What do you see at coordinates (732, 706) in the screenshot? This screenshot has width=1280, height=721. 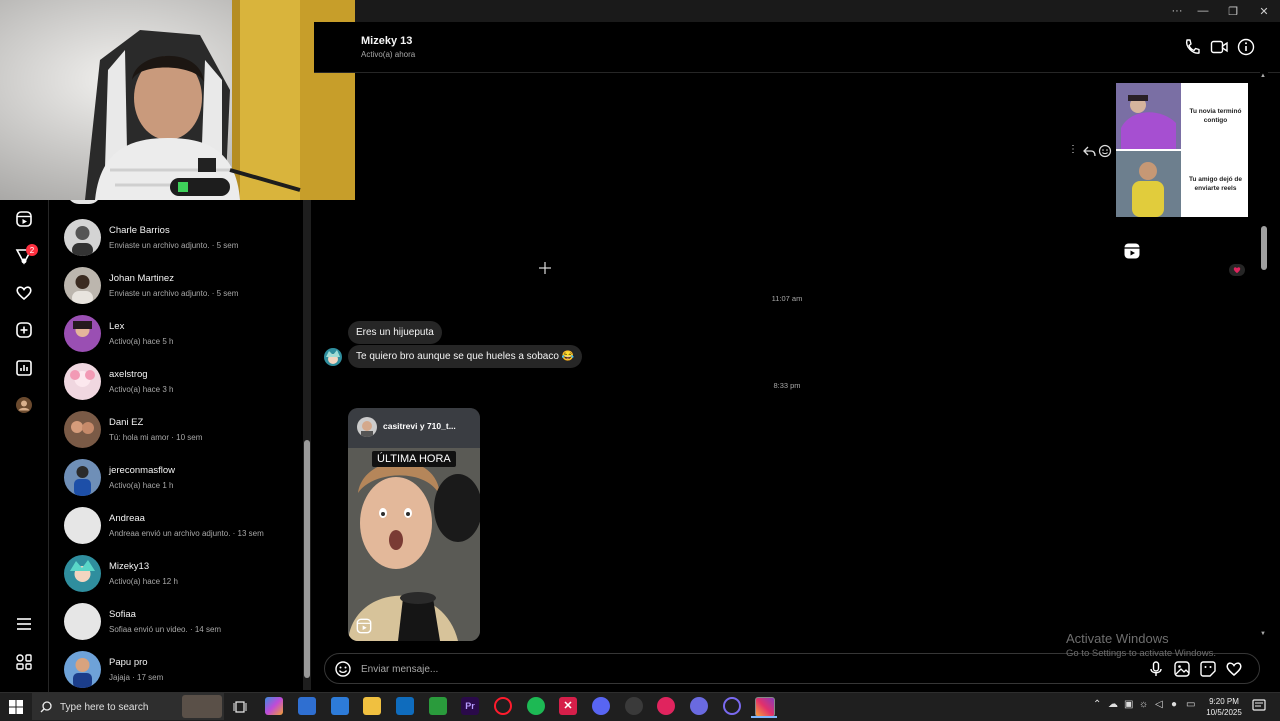 I see `cortana-app-icon` at bounding box center [732, 706].